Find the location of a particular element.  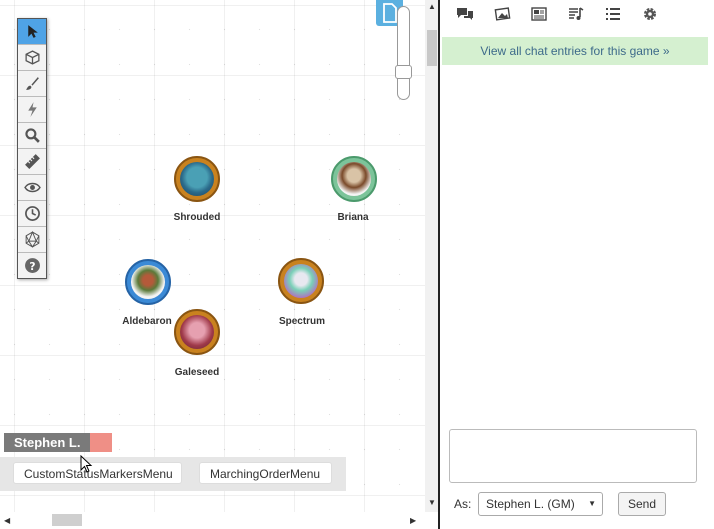

player-nameplate: Stephen L. is located at coordinates (58, 442).